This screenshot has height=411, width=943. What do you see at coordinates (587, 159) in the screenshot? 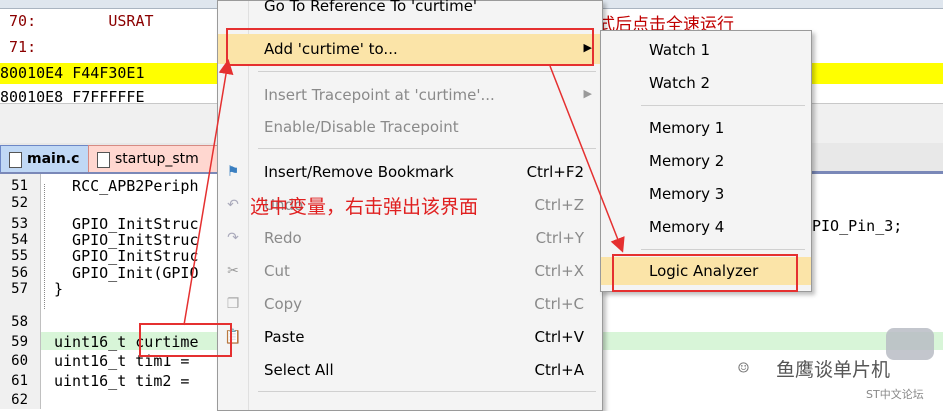
I see `arrow-to-logic-analyzer` at bounding box center [587, 159].